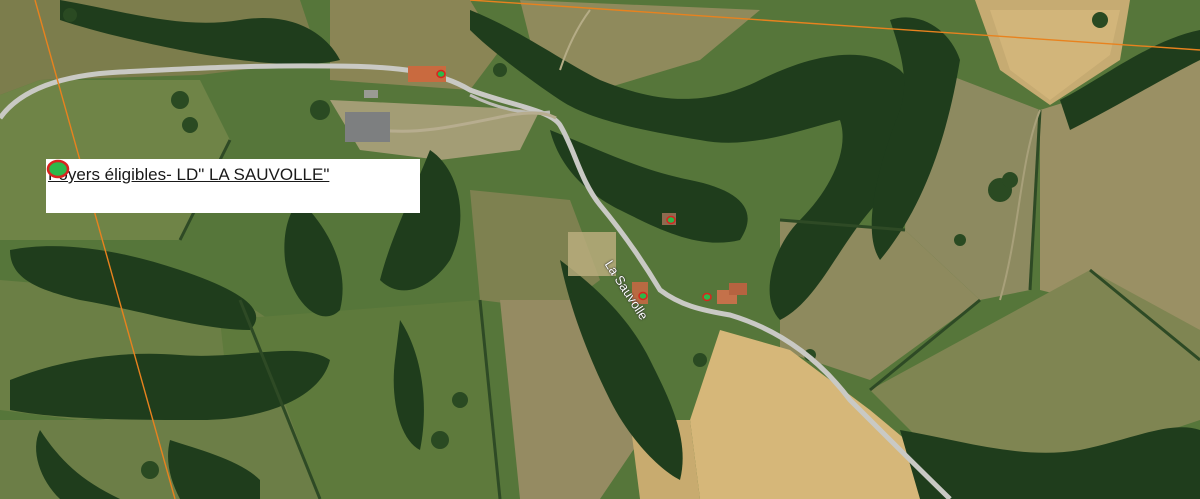  I want to click on house-roof, so click(738, 289).